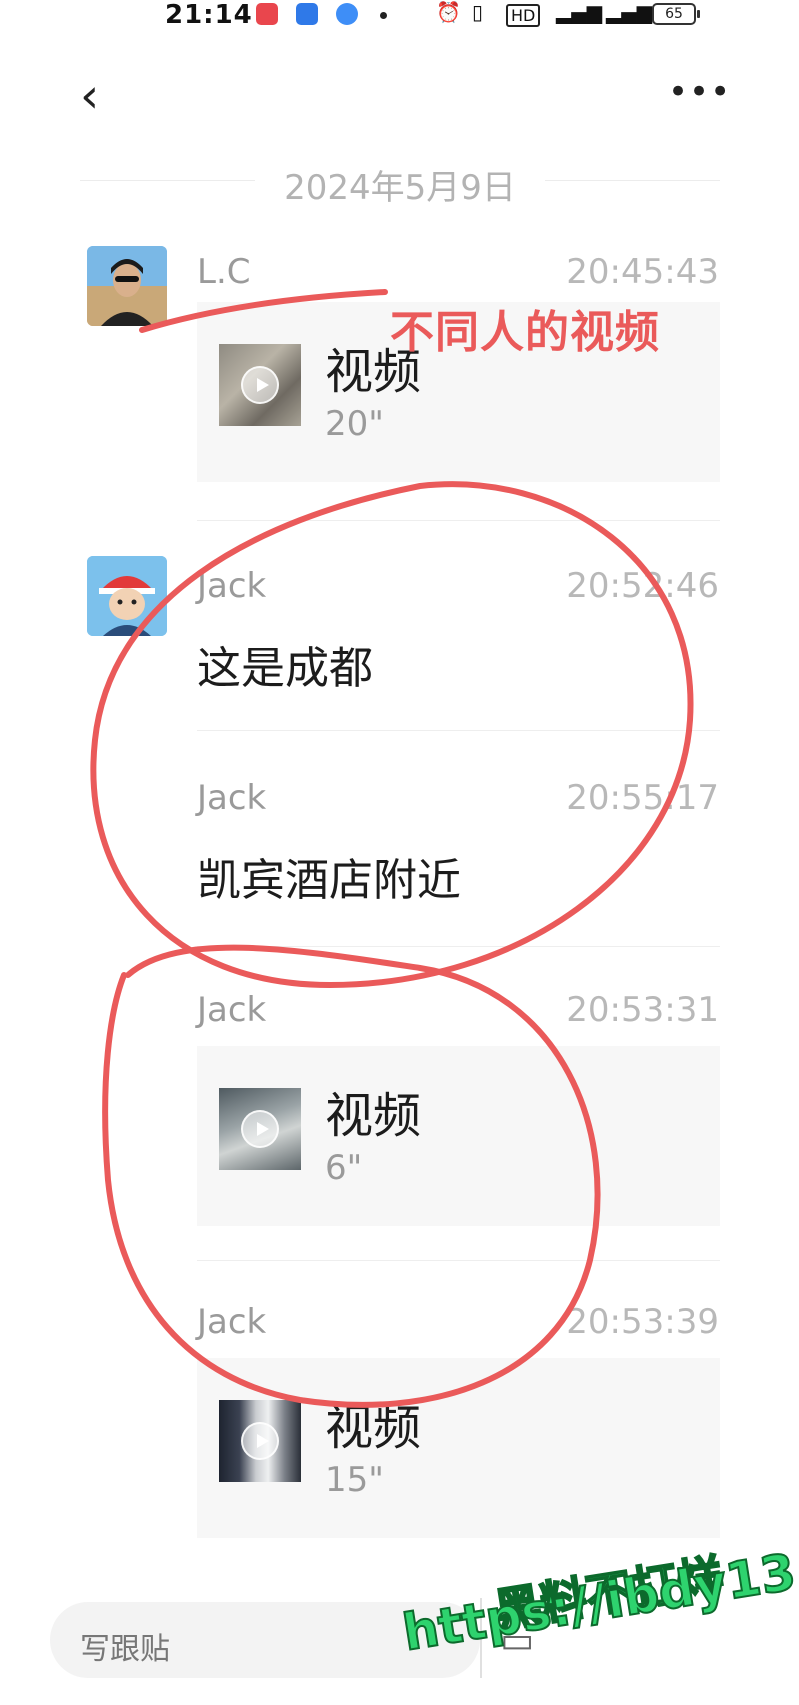  I want to click on douyin-app-icon, so click(267, 14).